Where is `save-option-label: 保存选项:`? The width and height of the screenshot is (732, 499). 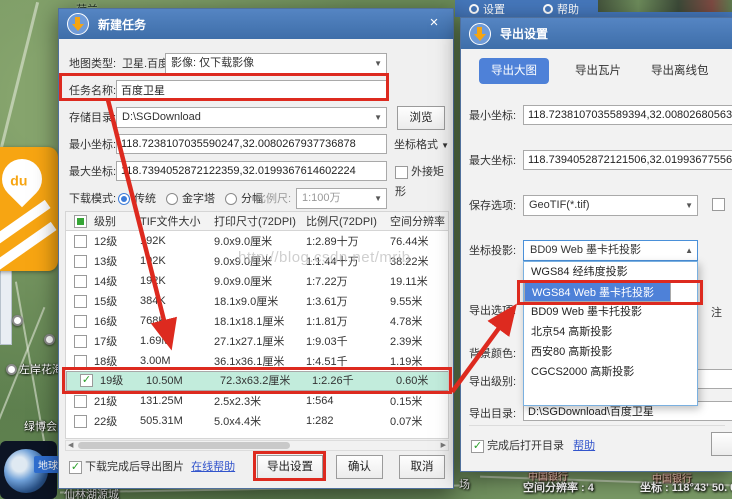 save-option-label: 保存选项: is located at coordinates (493, 206).